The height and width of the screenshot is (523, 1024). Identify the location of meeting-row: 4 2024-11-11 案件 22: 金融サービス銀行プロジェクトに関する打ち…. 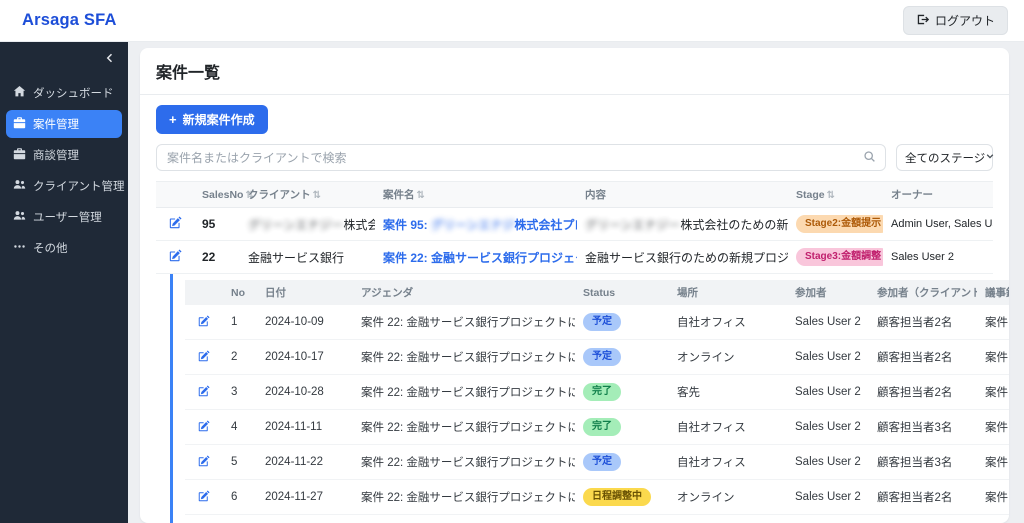
(597, 427).